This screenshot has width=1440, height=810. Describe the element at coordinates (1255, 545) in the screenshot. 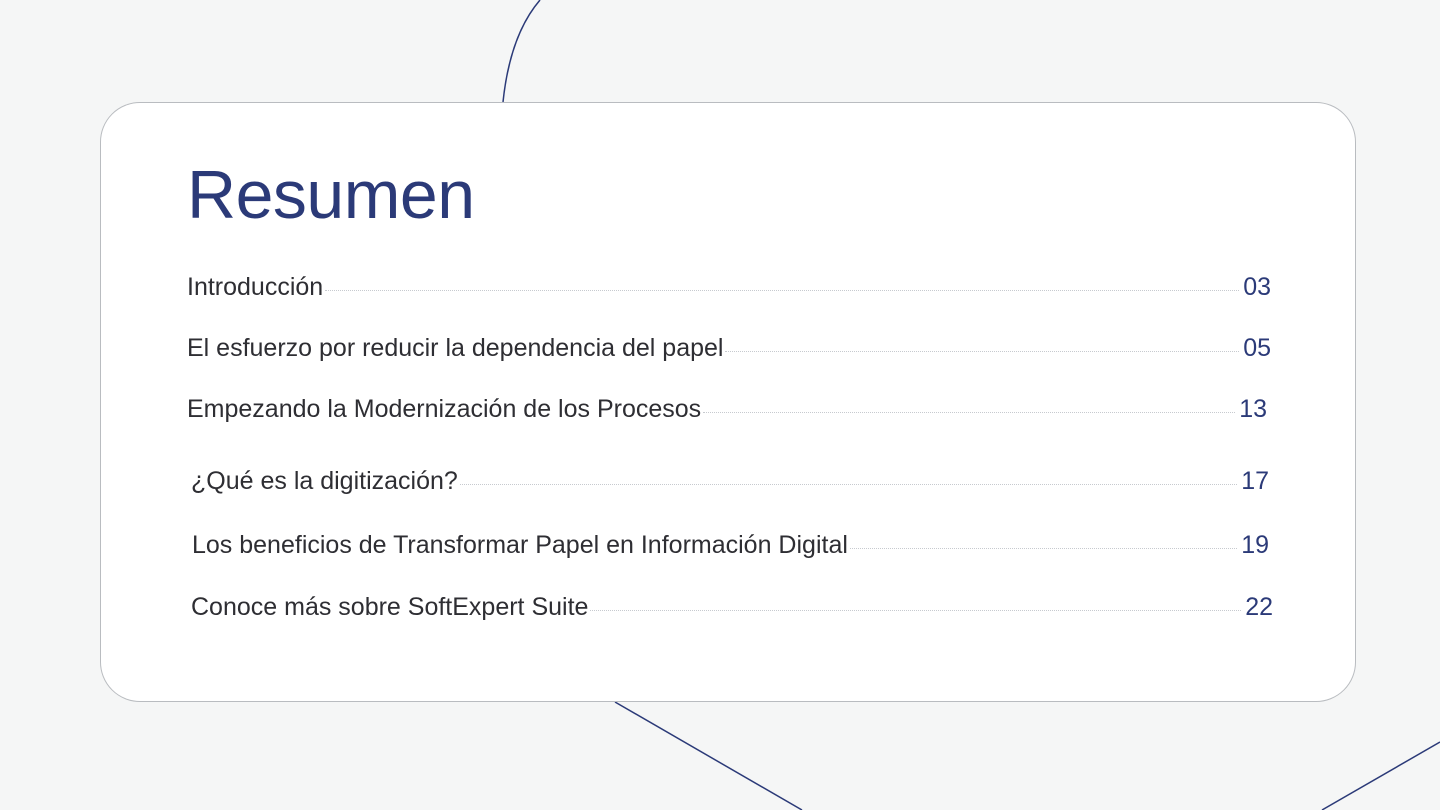

I see `toc-item-page: 19` at that location.